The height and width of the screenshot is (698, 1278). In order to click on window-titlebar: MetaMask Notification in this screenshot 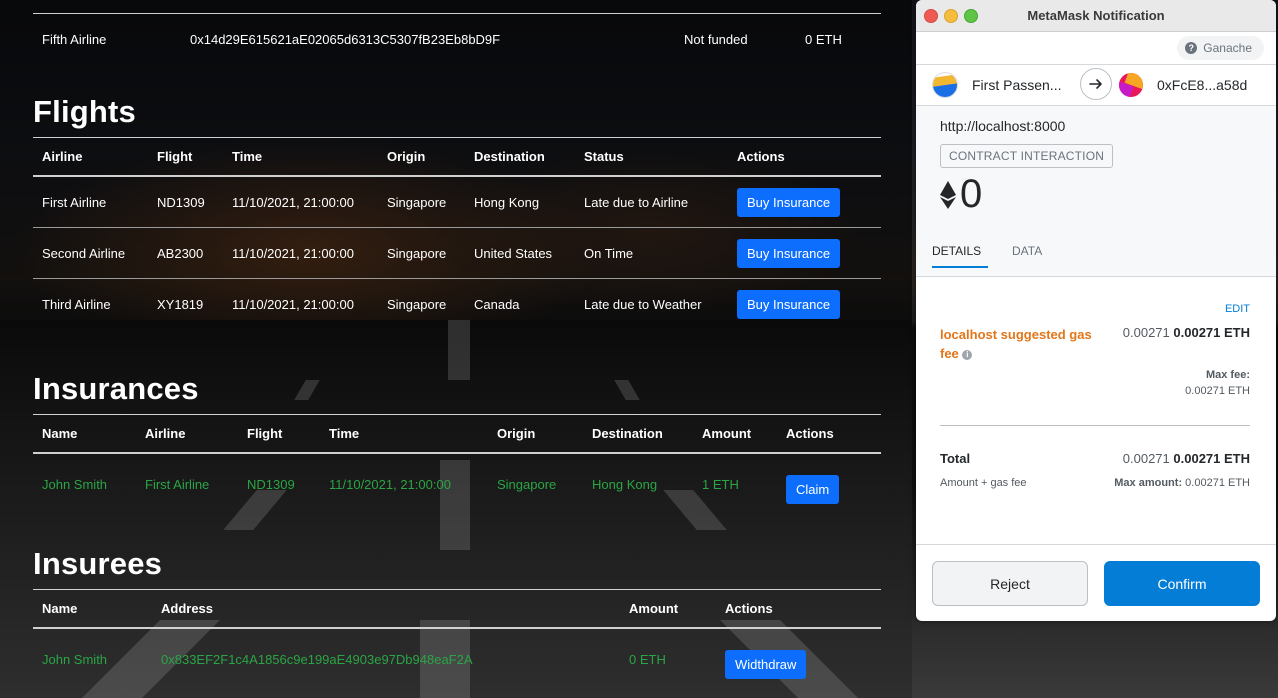, I will do `click(1096, 16)`.